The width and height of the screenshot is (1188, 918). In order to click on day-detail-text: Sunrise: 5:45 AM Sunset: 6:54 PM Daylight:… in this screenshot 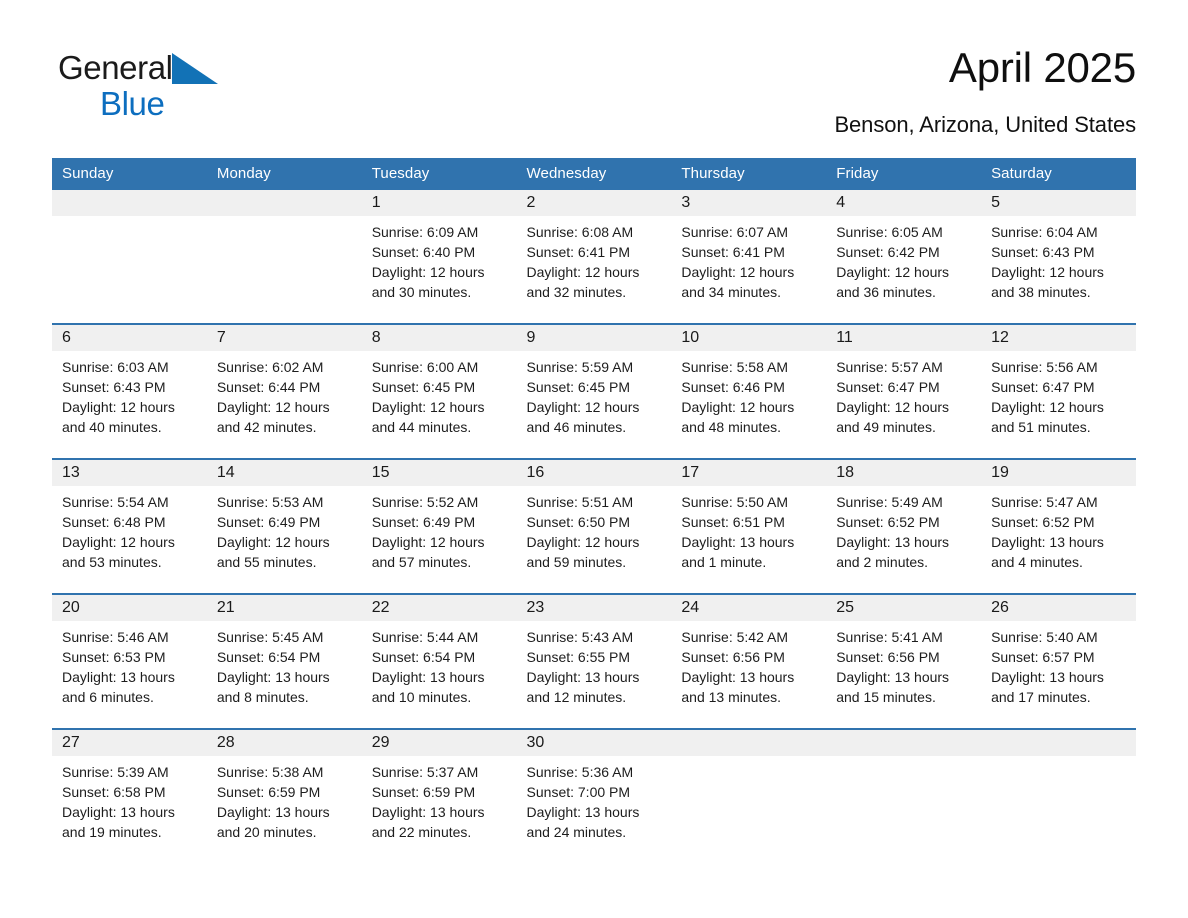, I will do `click(284, 664)`.